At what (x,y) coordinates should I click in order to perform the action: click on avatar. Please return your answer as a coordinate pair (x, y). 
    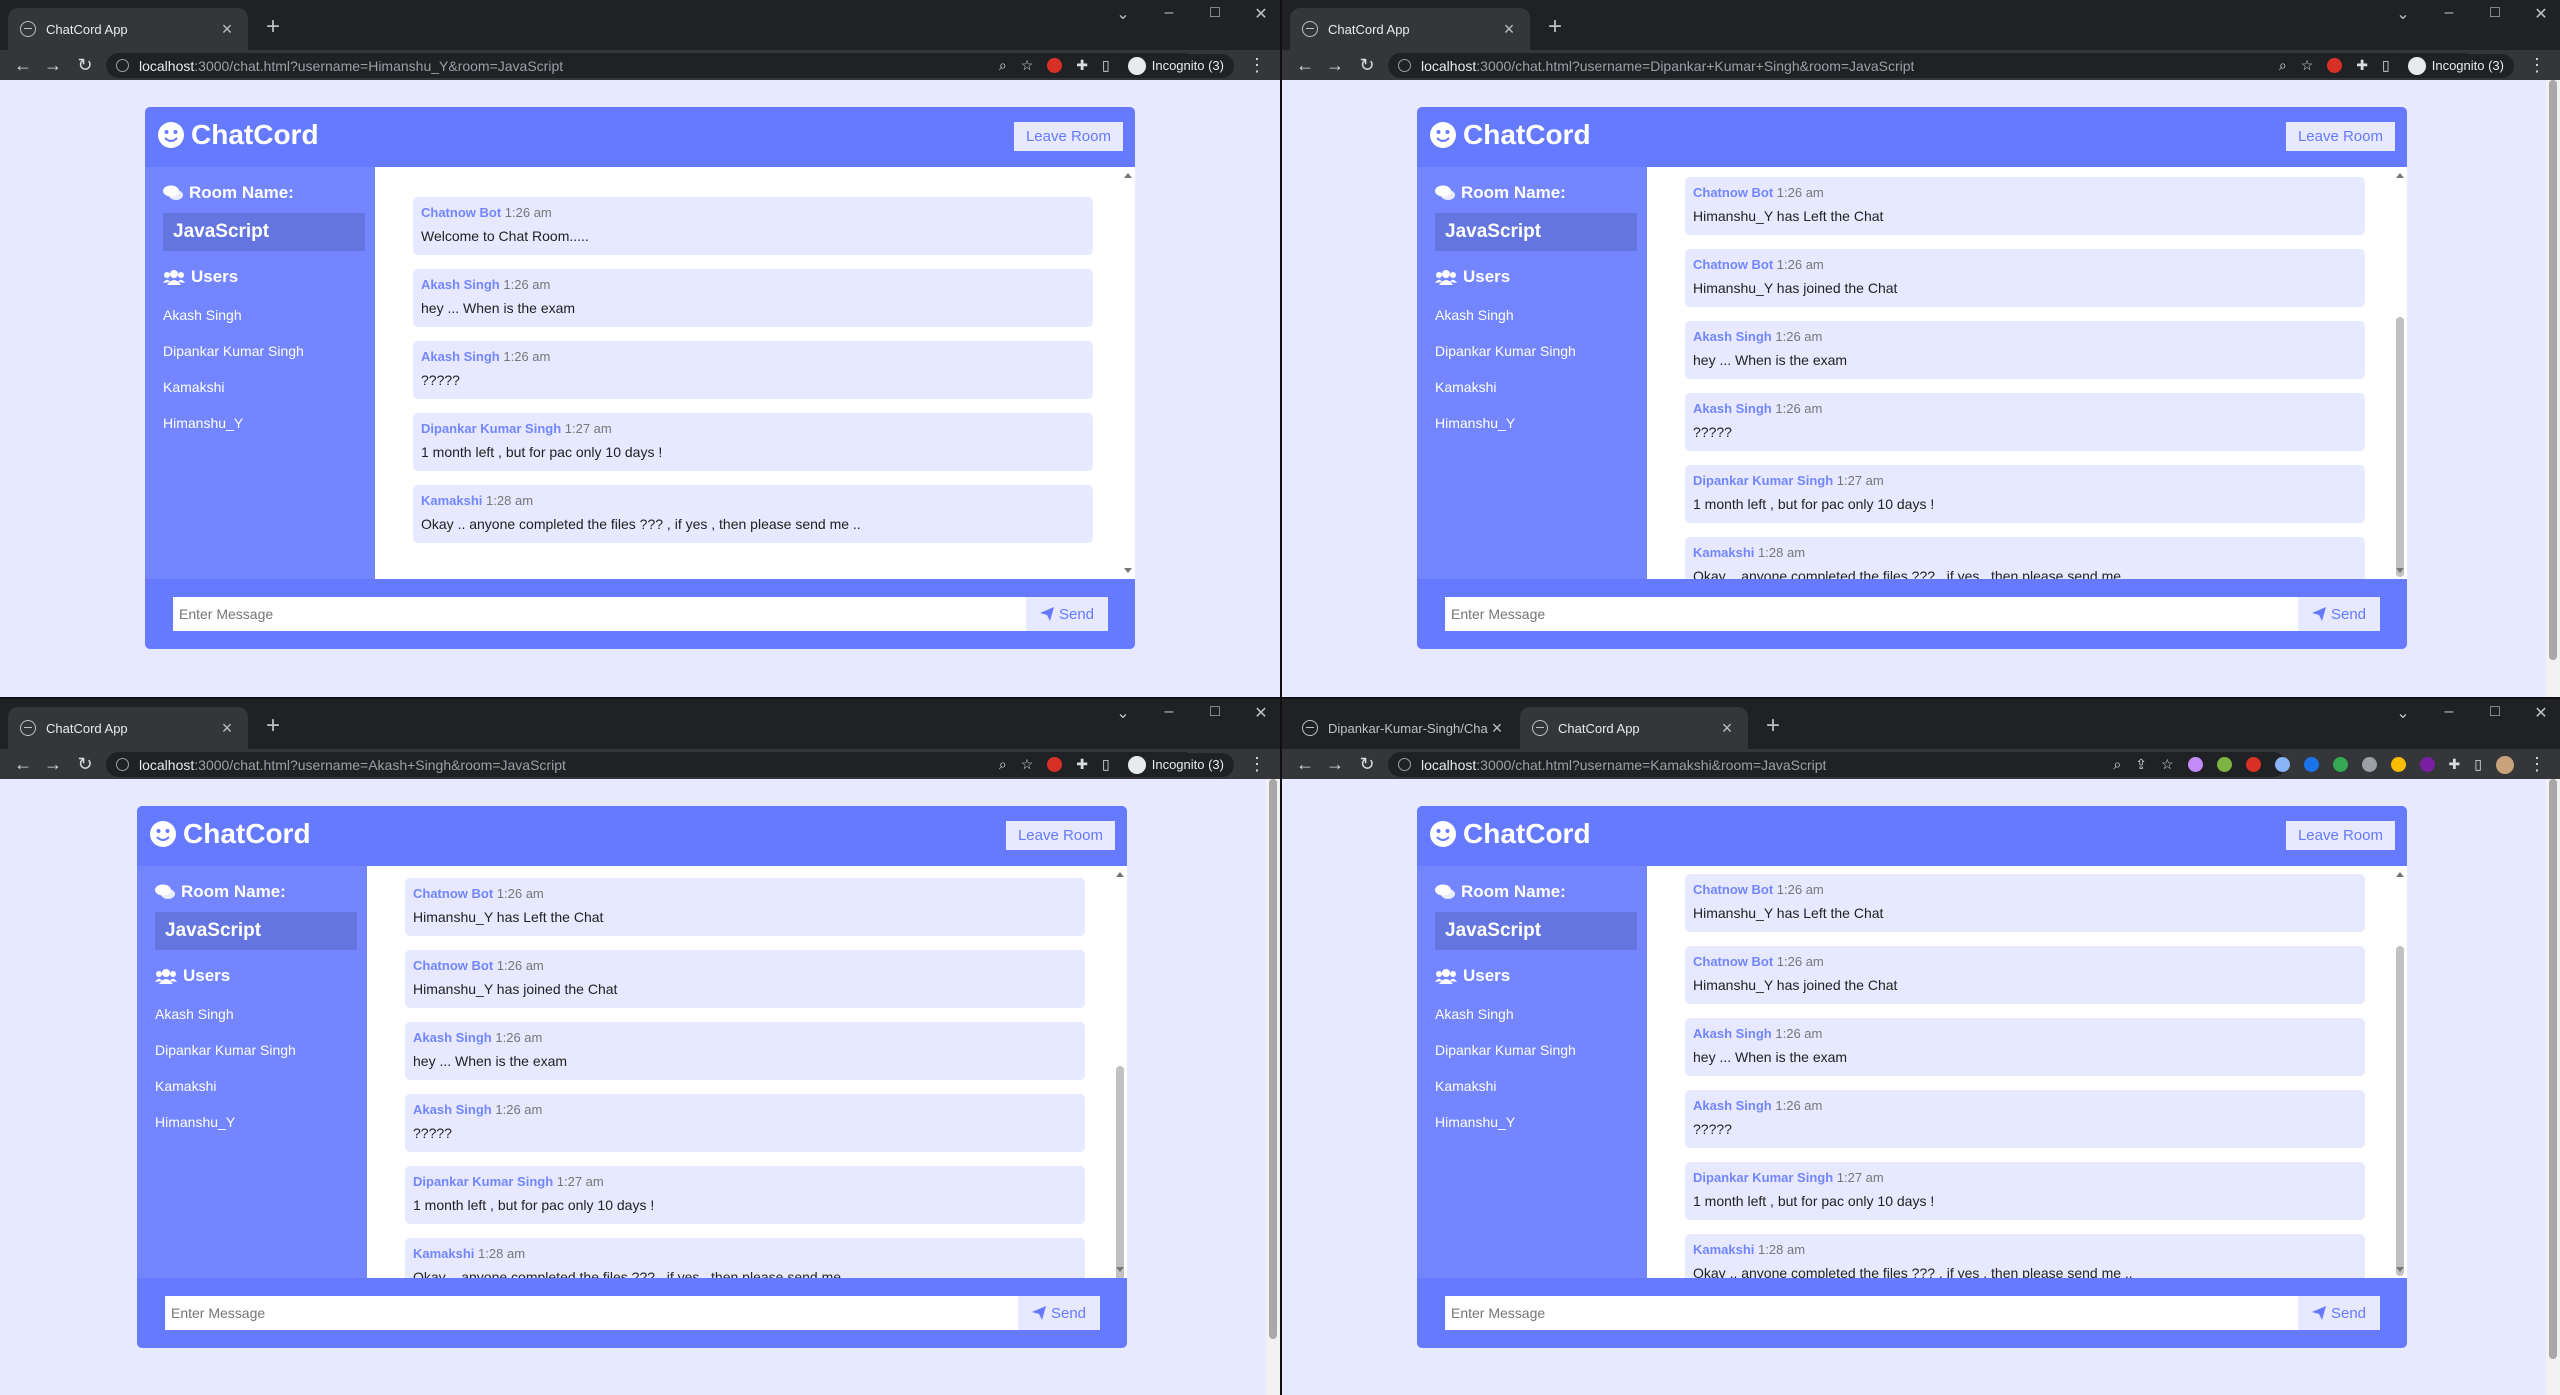
    Looking at the image, I should click on (2505, 764).